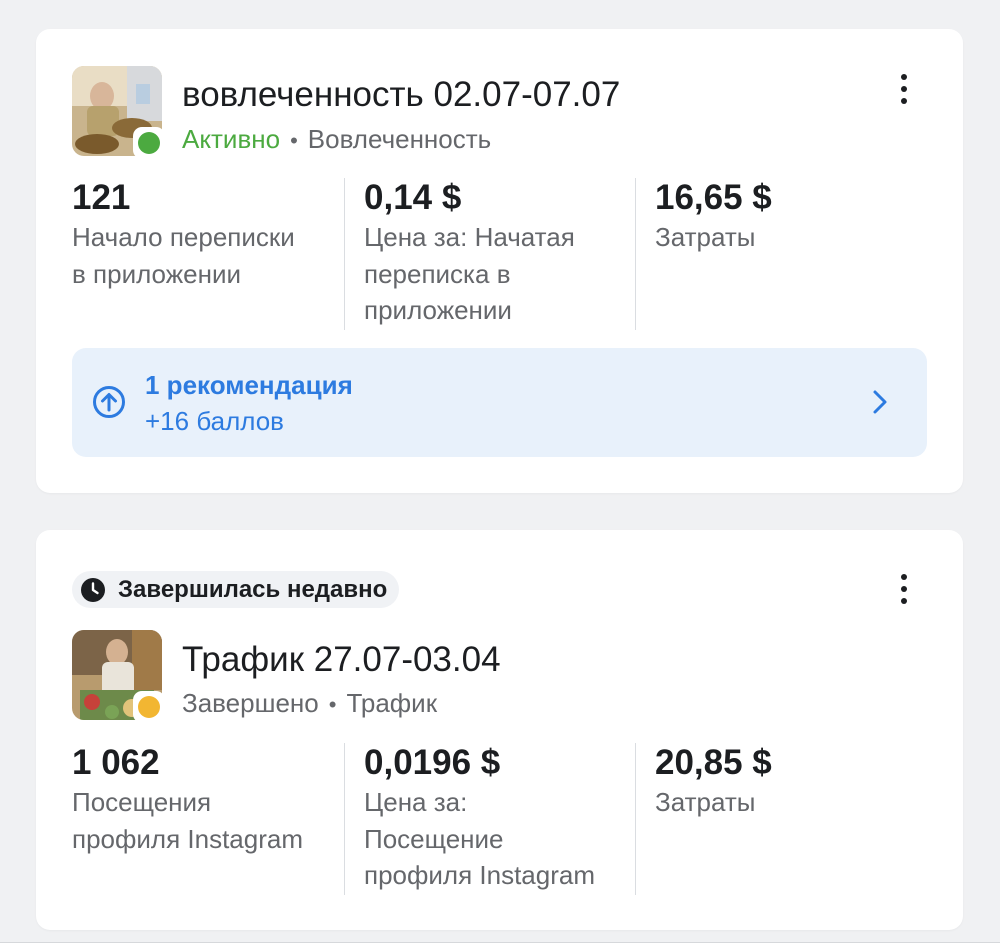  What do you see at coordinates (401, 95) in the screenshot?
I see `campaign-title: вовлеченность 02.07-07.07` at bounding box center [401, 95].